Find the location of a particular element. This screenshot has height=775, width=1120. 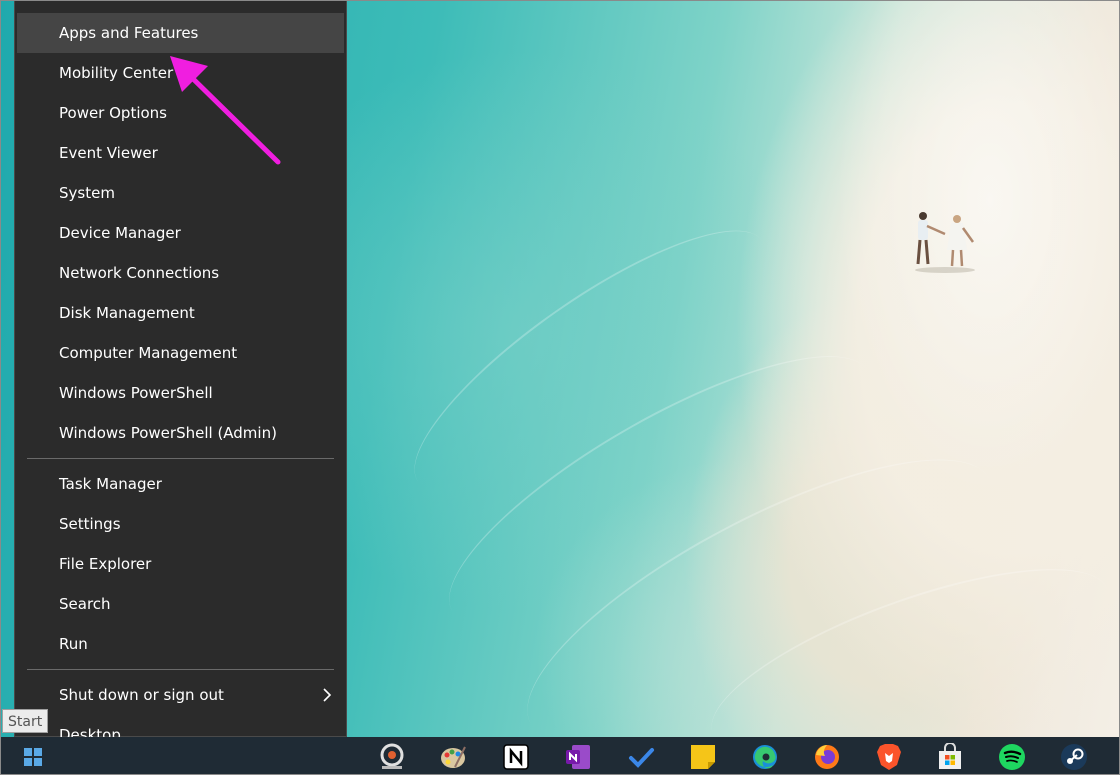

menu-item-system: System is located at coordinates (180, 193).